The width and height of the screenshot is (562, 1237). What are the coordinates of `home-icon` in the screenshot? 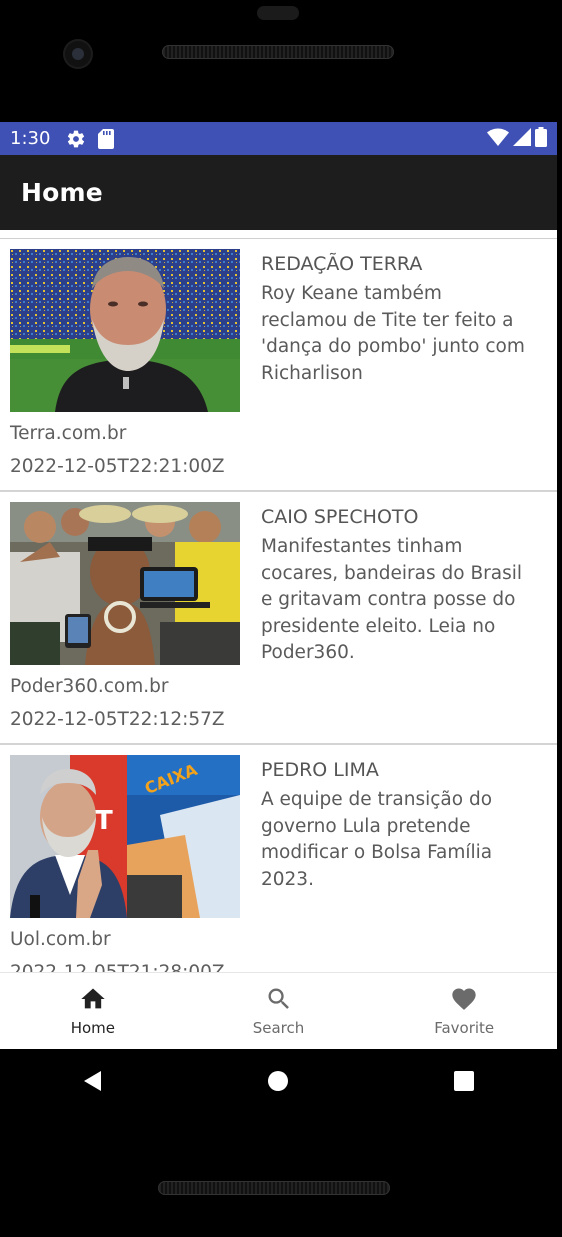 It's located at (93, 1001).